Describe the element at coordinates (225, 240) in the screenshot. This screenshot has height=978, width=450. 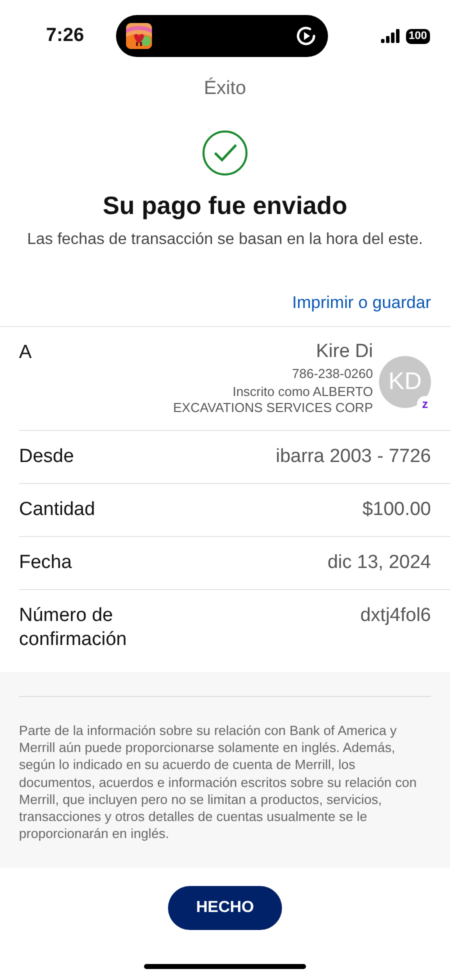
I see `result-subtitle: Las fechas de transacción se basan en la hora del este.` at that location.